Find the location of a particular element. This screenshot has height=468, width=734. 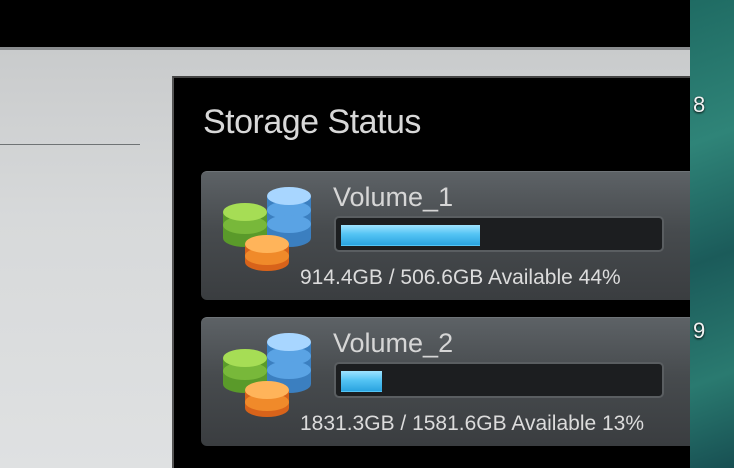

desktop-number-label: 9 is located at coordinates (699, 330).